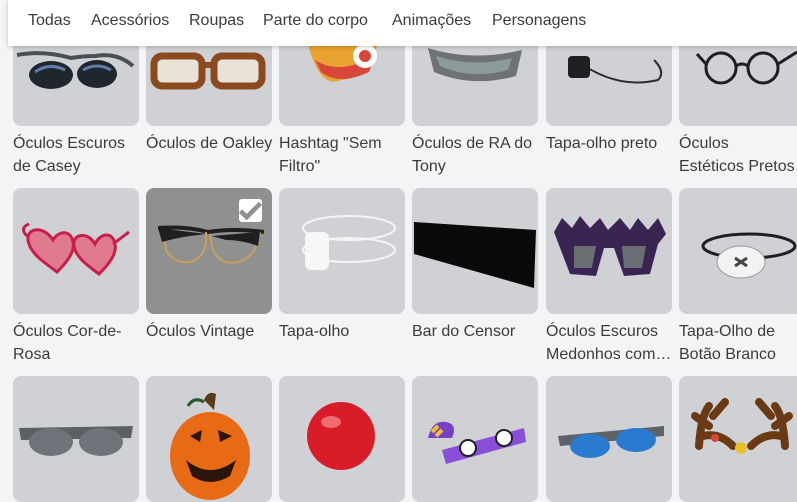  I want to click on item-thumbnail-tapa-olho, so click(342, 251).